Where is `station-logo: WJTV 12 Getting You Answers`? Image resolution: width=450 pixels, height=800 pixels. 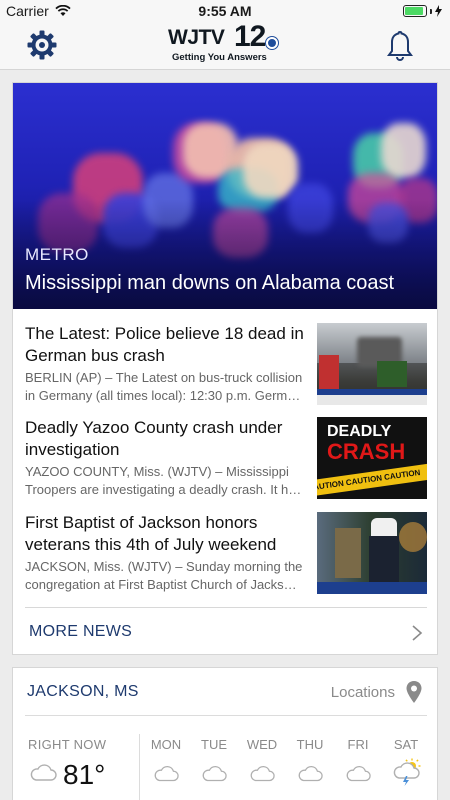 station-logo: WJTV 12 Getting You Answers is located at coordinates (224, 43).